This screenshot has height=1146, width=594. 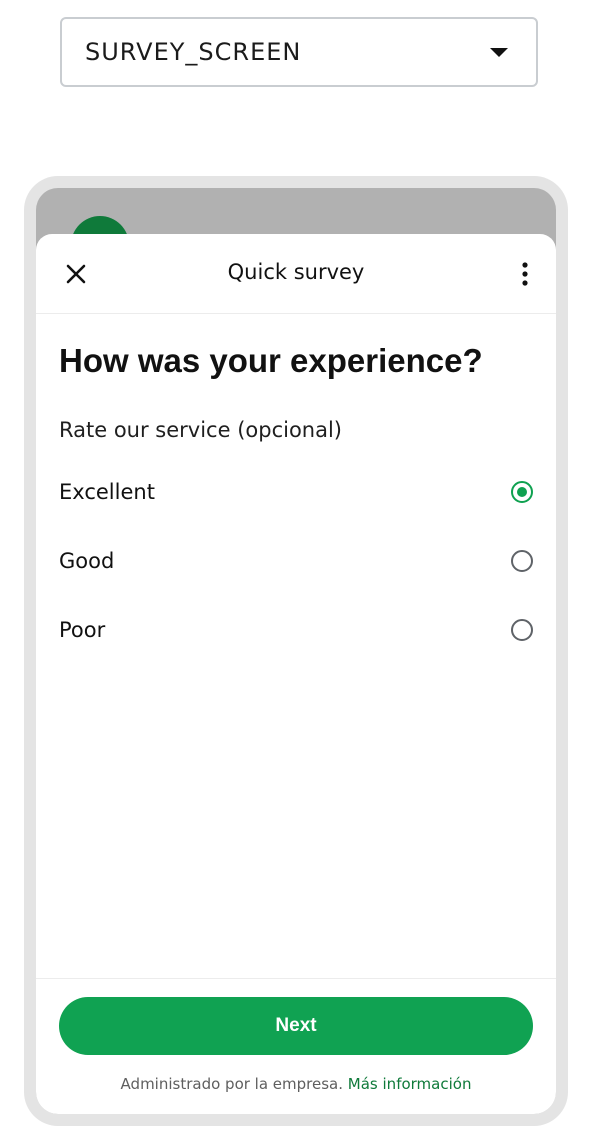 I want to click on screen-select-dropdown: SURVEY_SCREEN, so click(x=299, y=52).